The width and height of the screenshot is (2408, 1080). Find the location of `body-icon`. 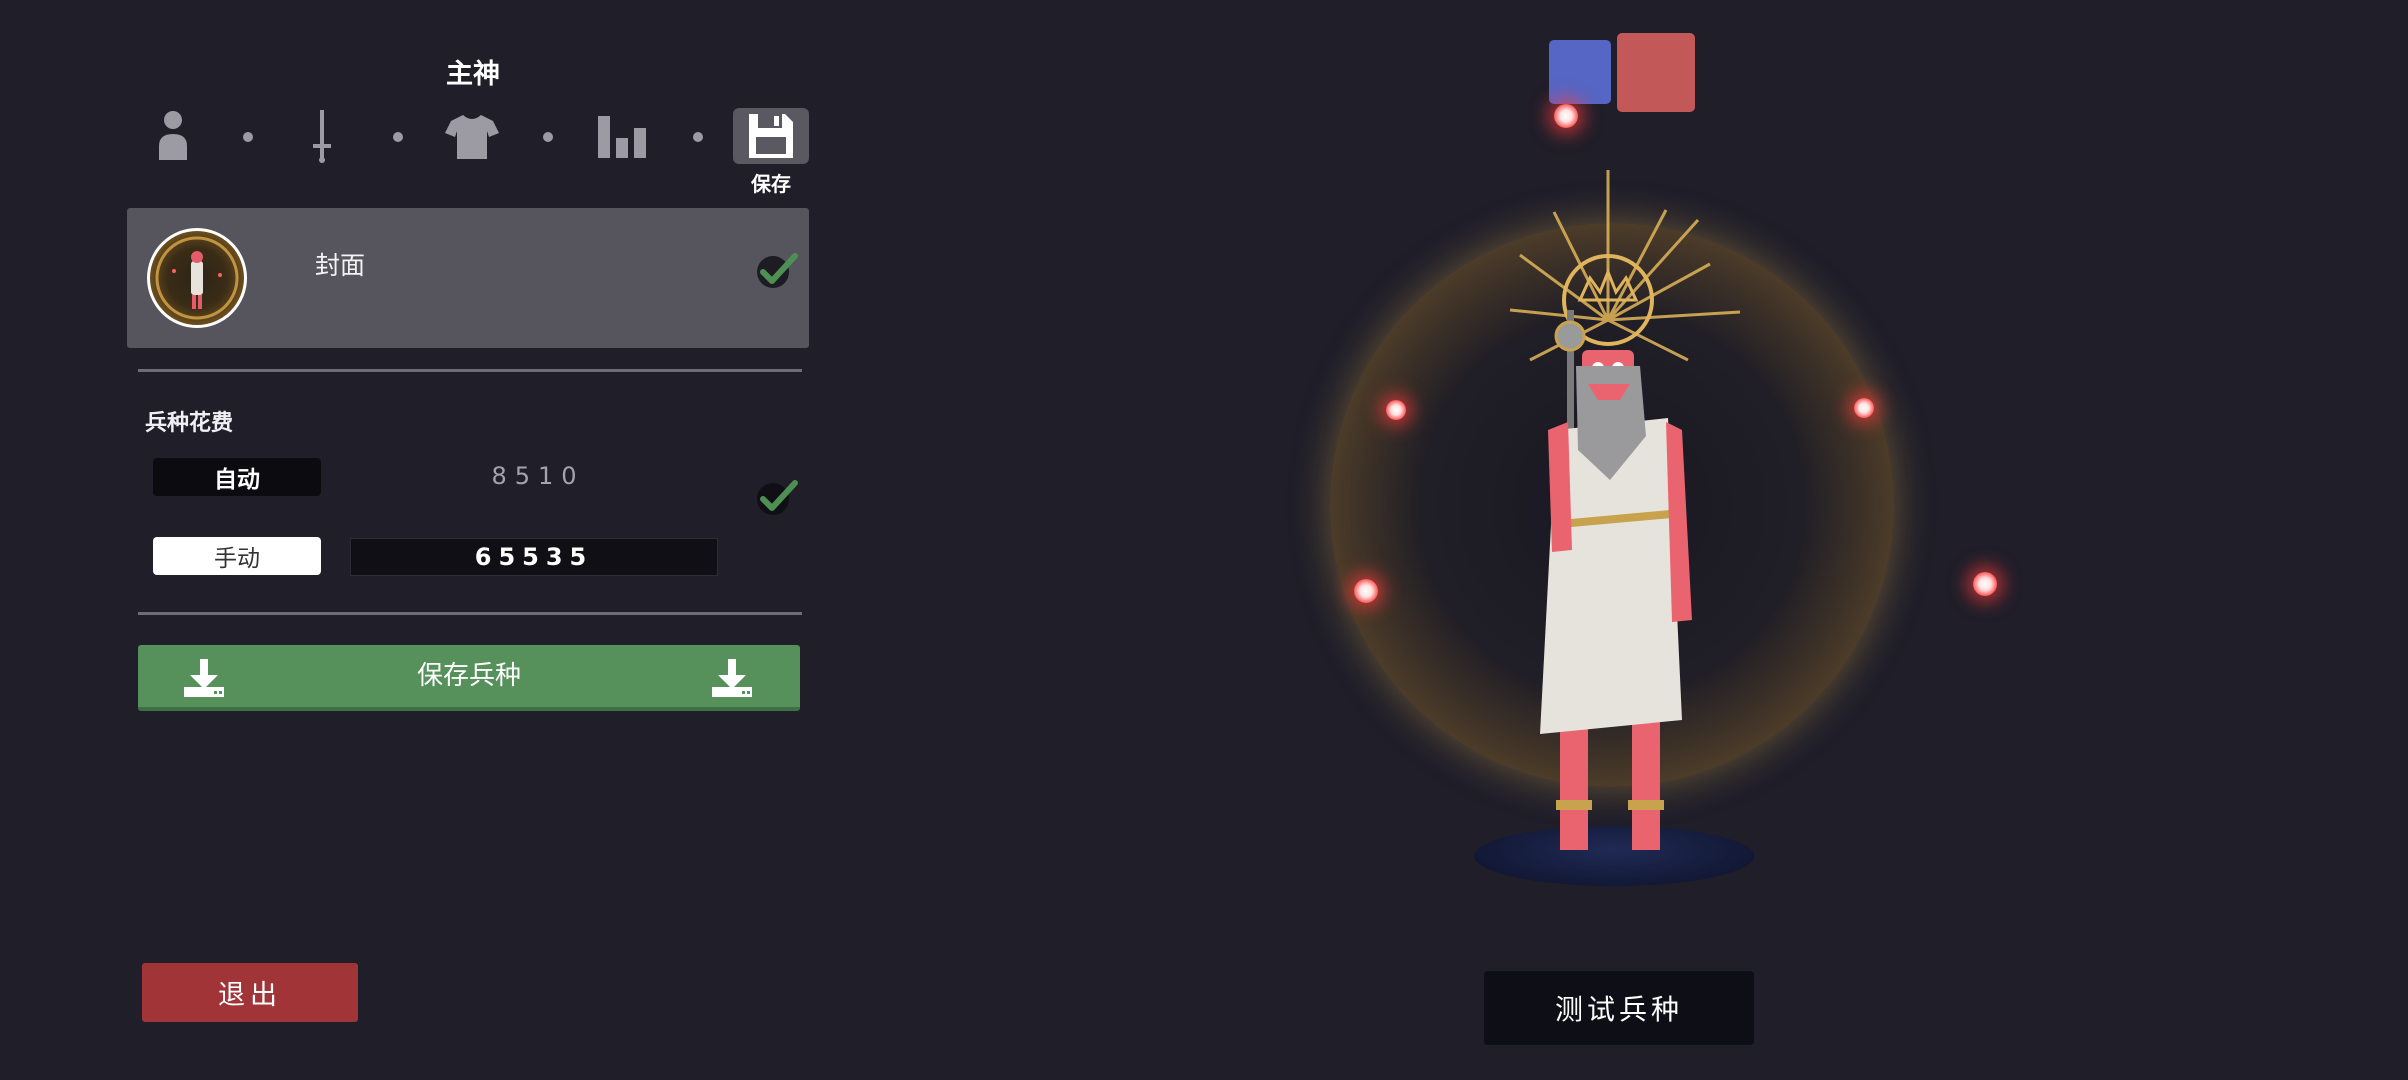

body-icon is located at coordinates (173, 135).